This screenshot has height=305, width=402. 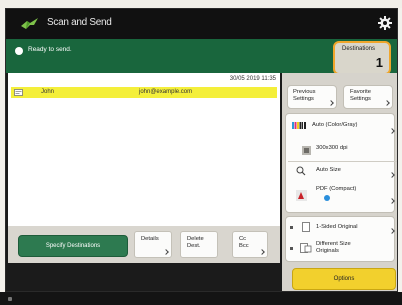 I want to click on resolution-setting: 300x300 dpi, so click(x=342, y=150).